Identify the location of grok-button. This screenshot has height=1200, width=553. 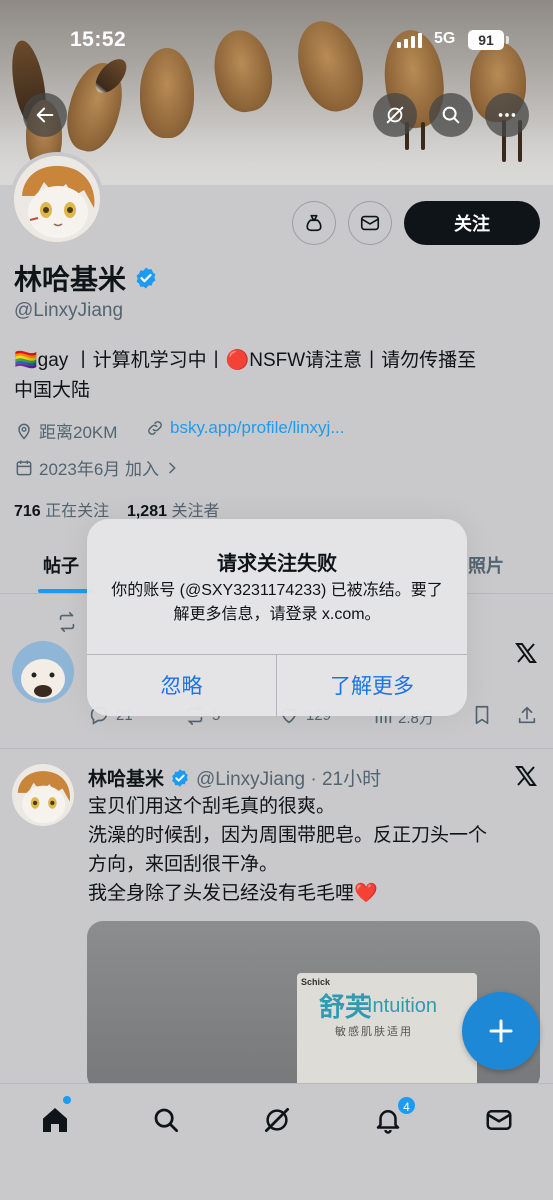
(395, 115).